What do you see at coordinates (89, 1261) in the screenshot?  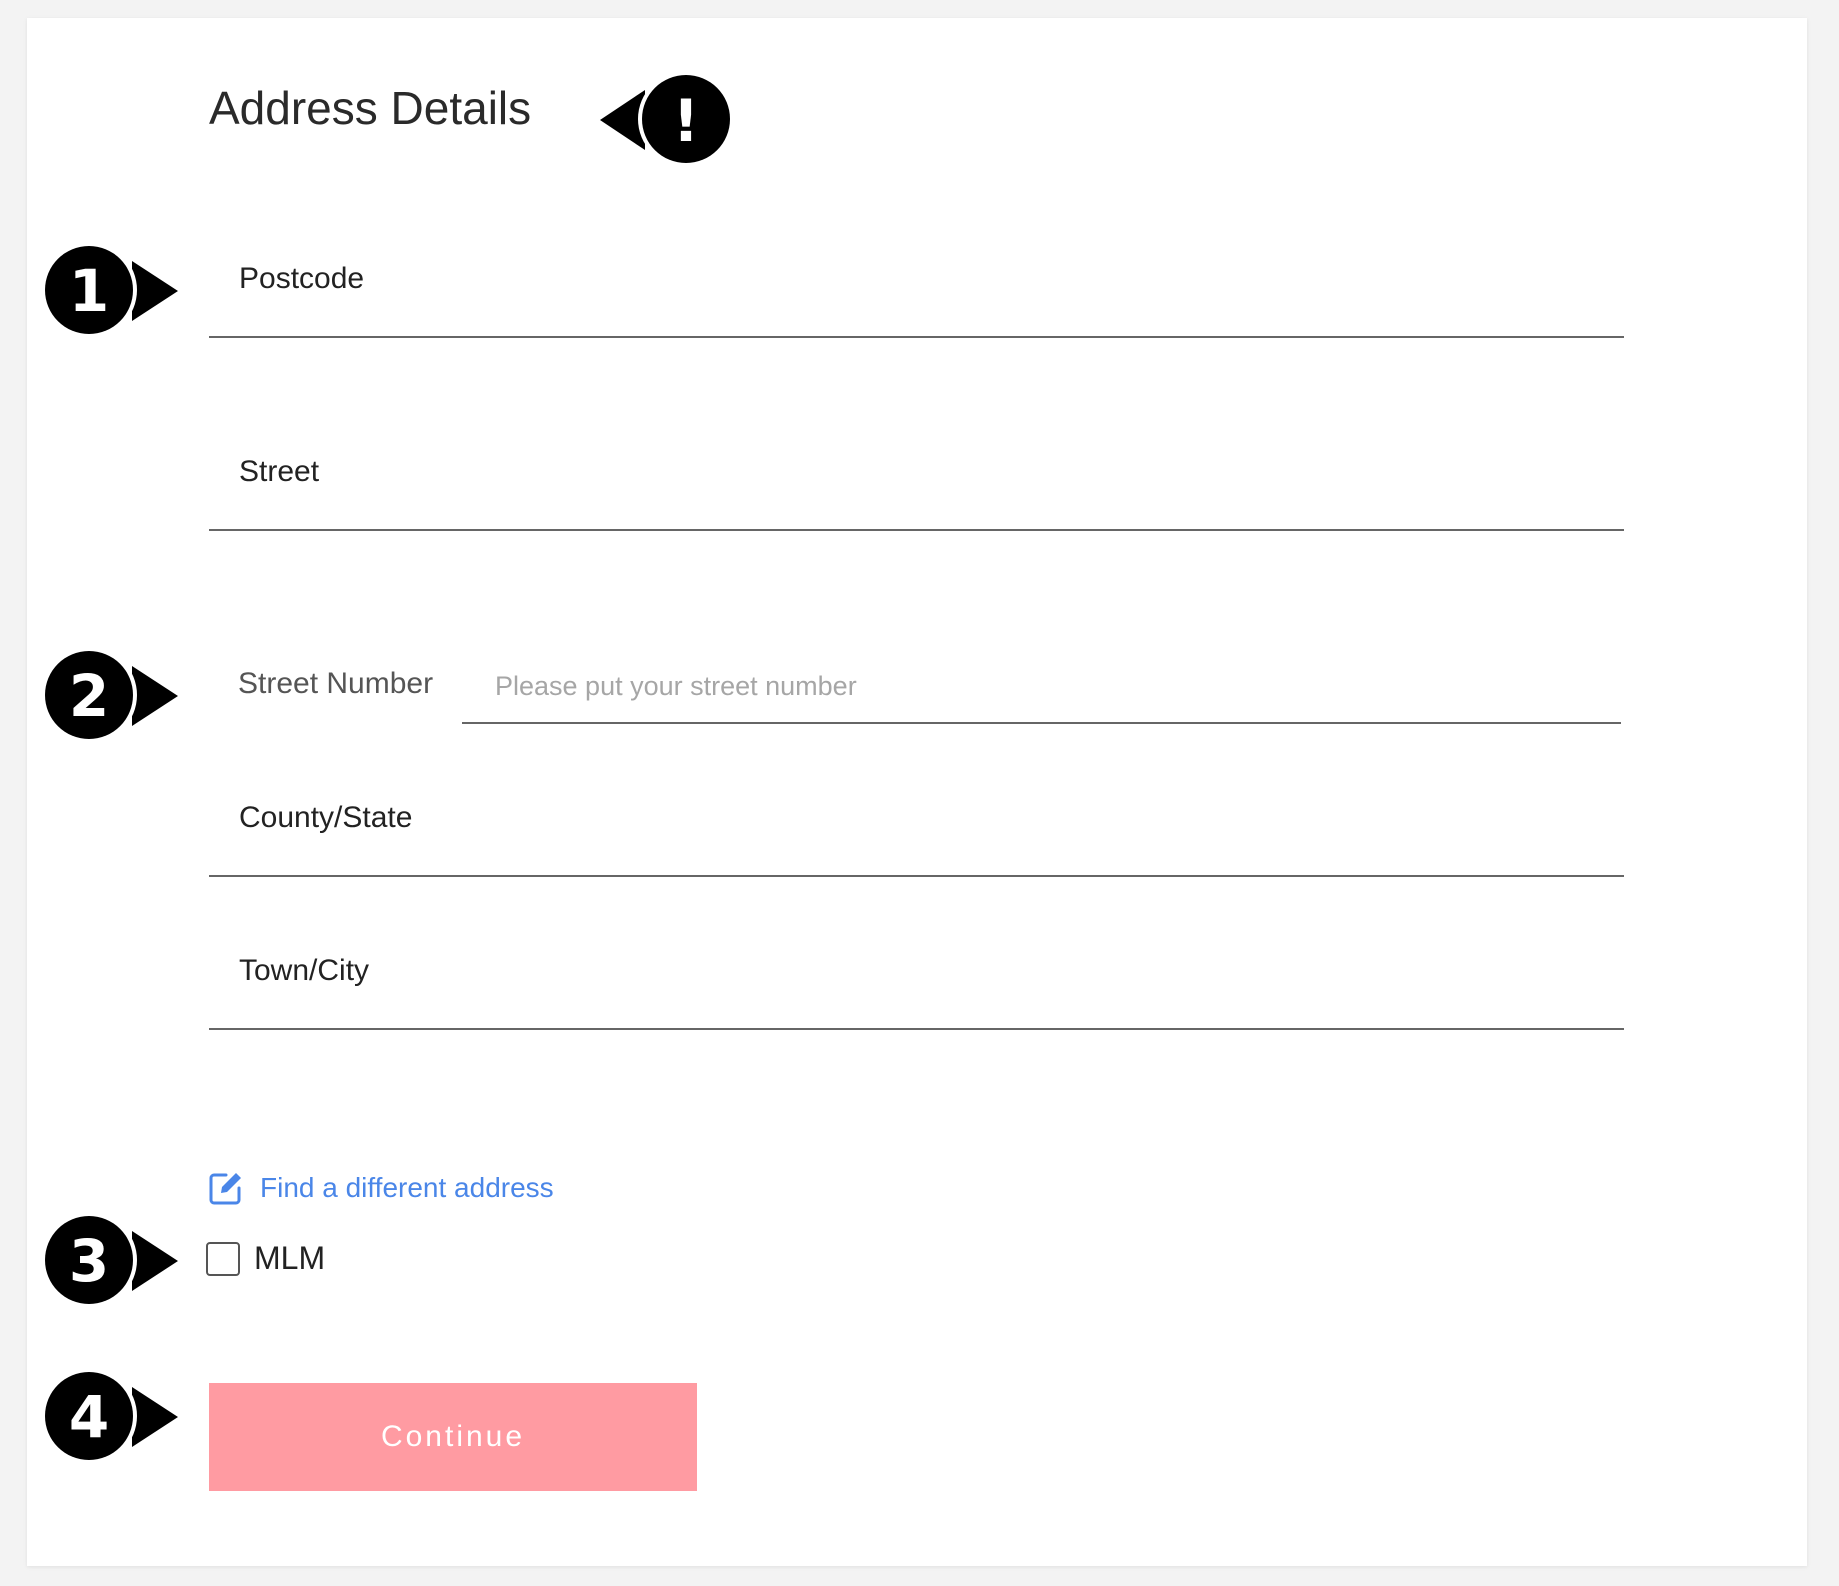 I see `marker-number: 3` at bounding box center [89, 1261].